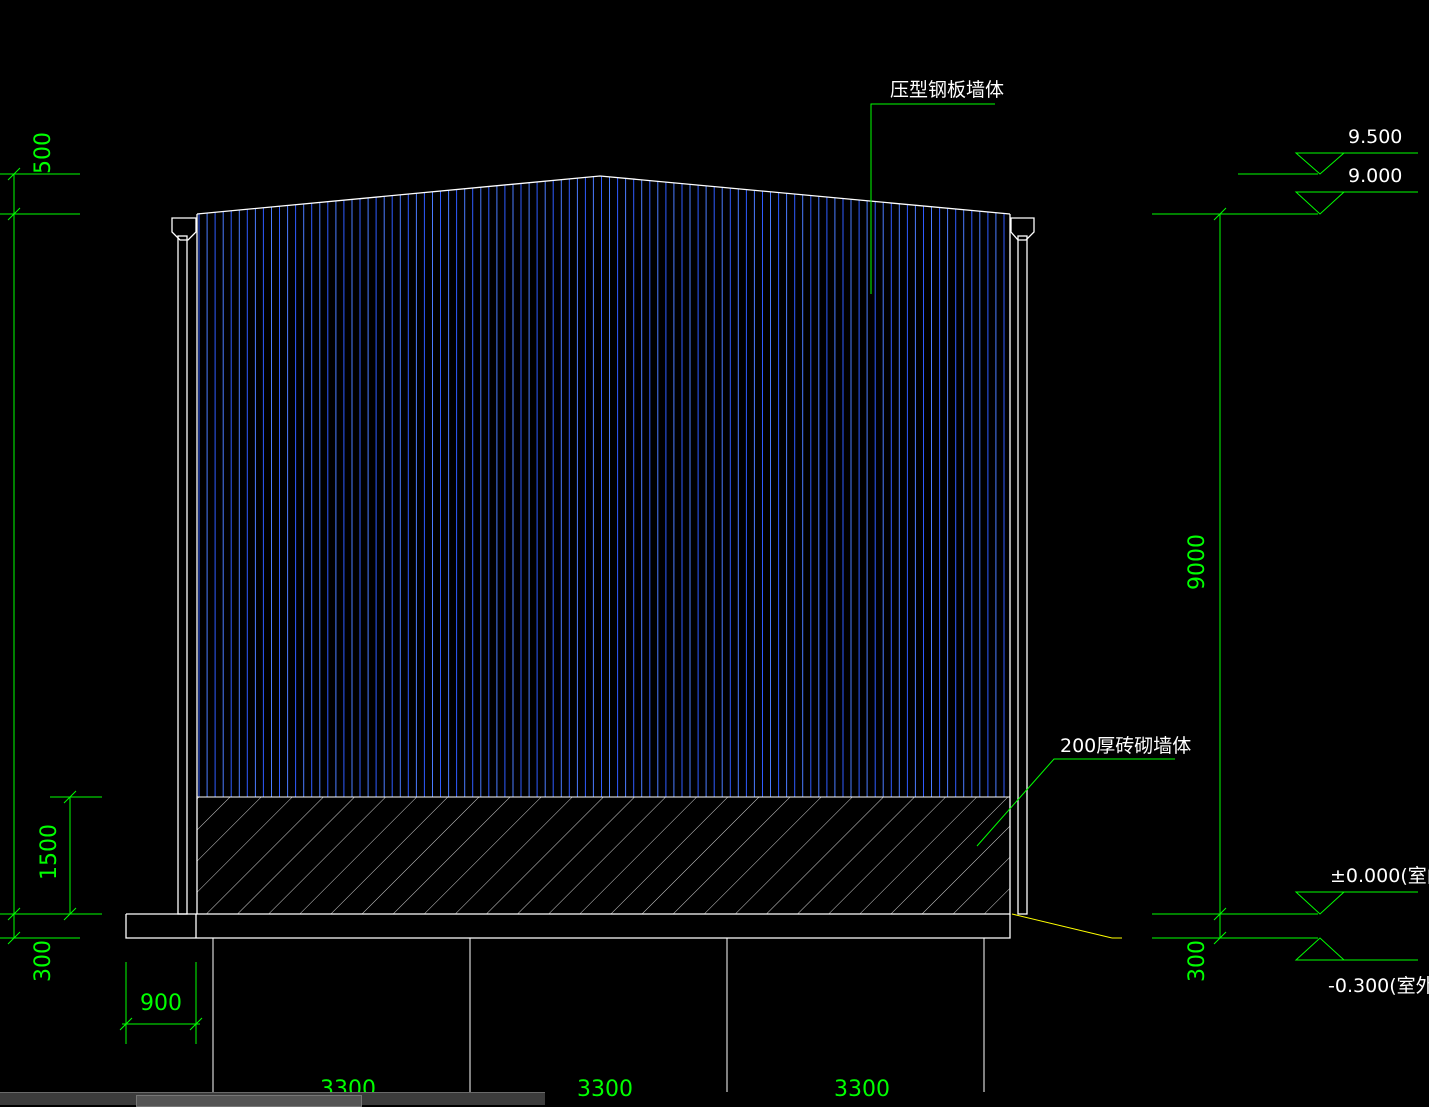 This screenshot has height=1107, width=1429. I want to click on steel-wall-leader, so click(932, 198).